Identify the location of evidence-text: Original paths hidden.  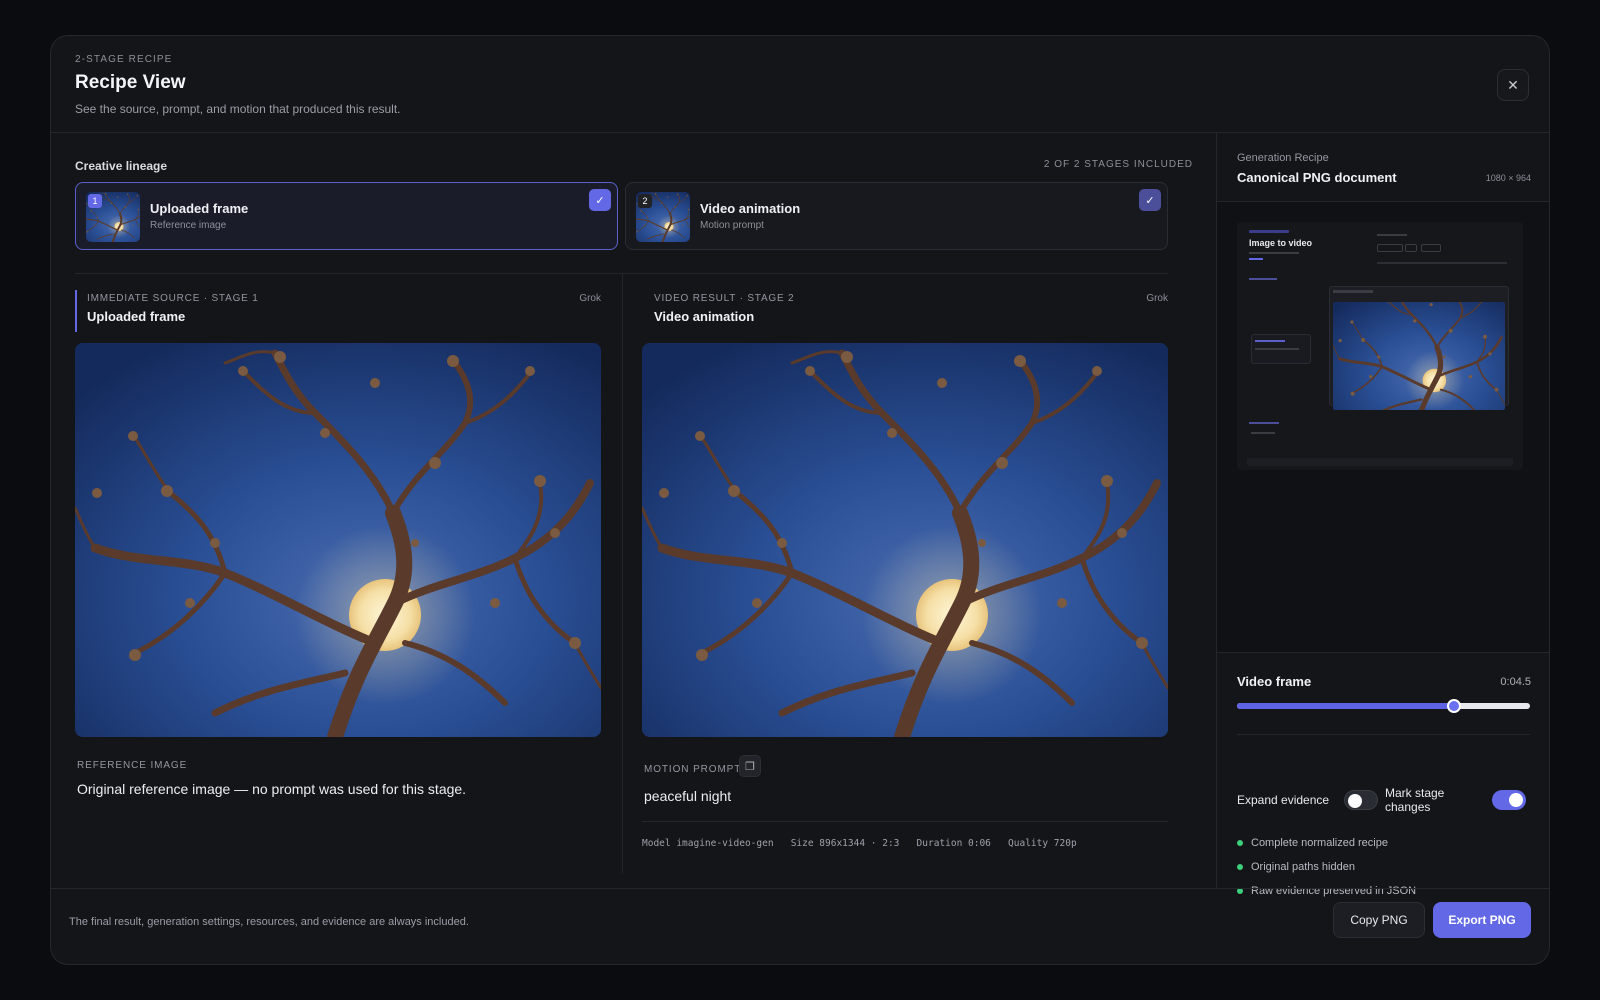
(1303, 867).